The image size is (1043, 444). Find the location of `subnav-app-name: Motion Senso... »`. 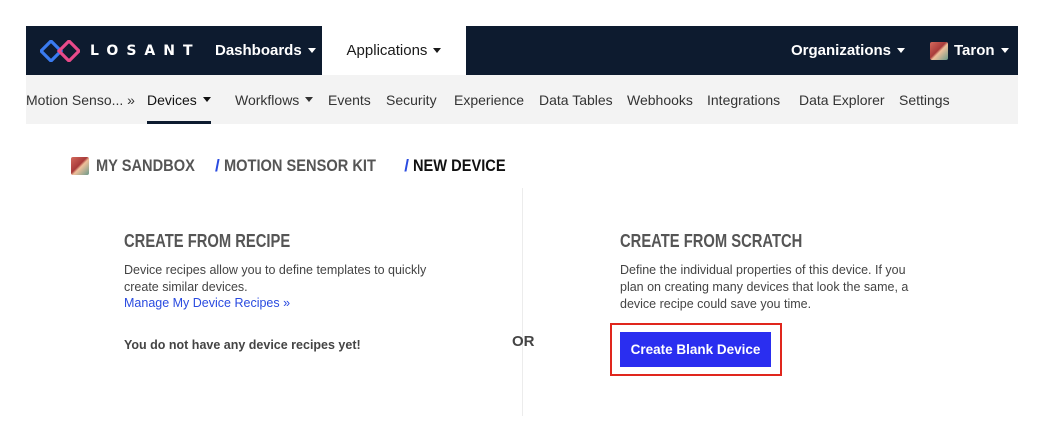

subnav-app-name: Motion Senso... » is located at coordinates (80, 99).